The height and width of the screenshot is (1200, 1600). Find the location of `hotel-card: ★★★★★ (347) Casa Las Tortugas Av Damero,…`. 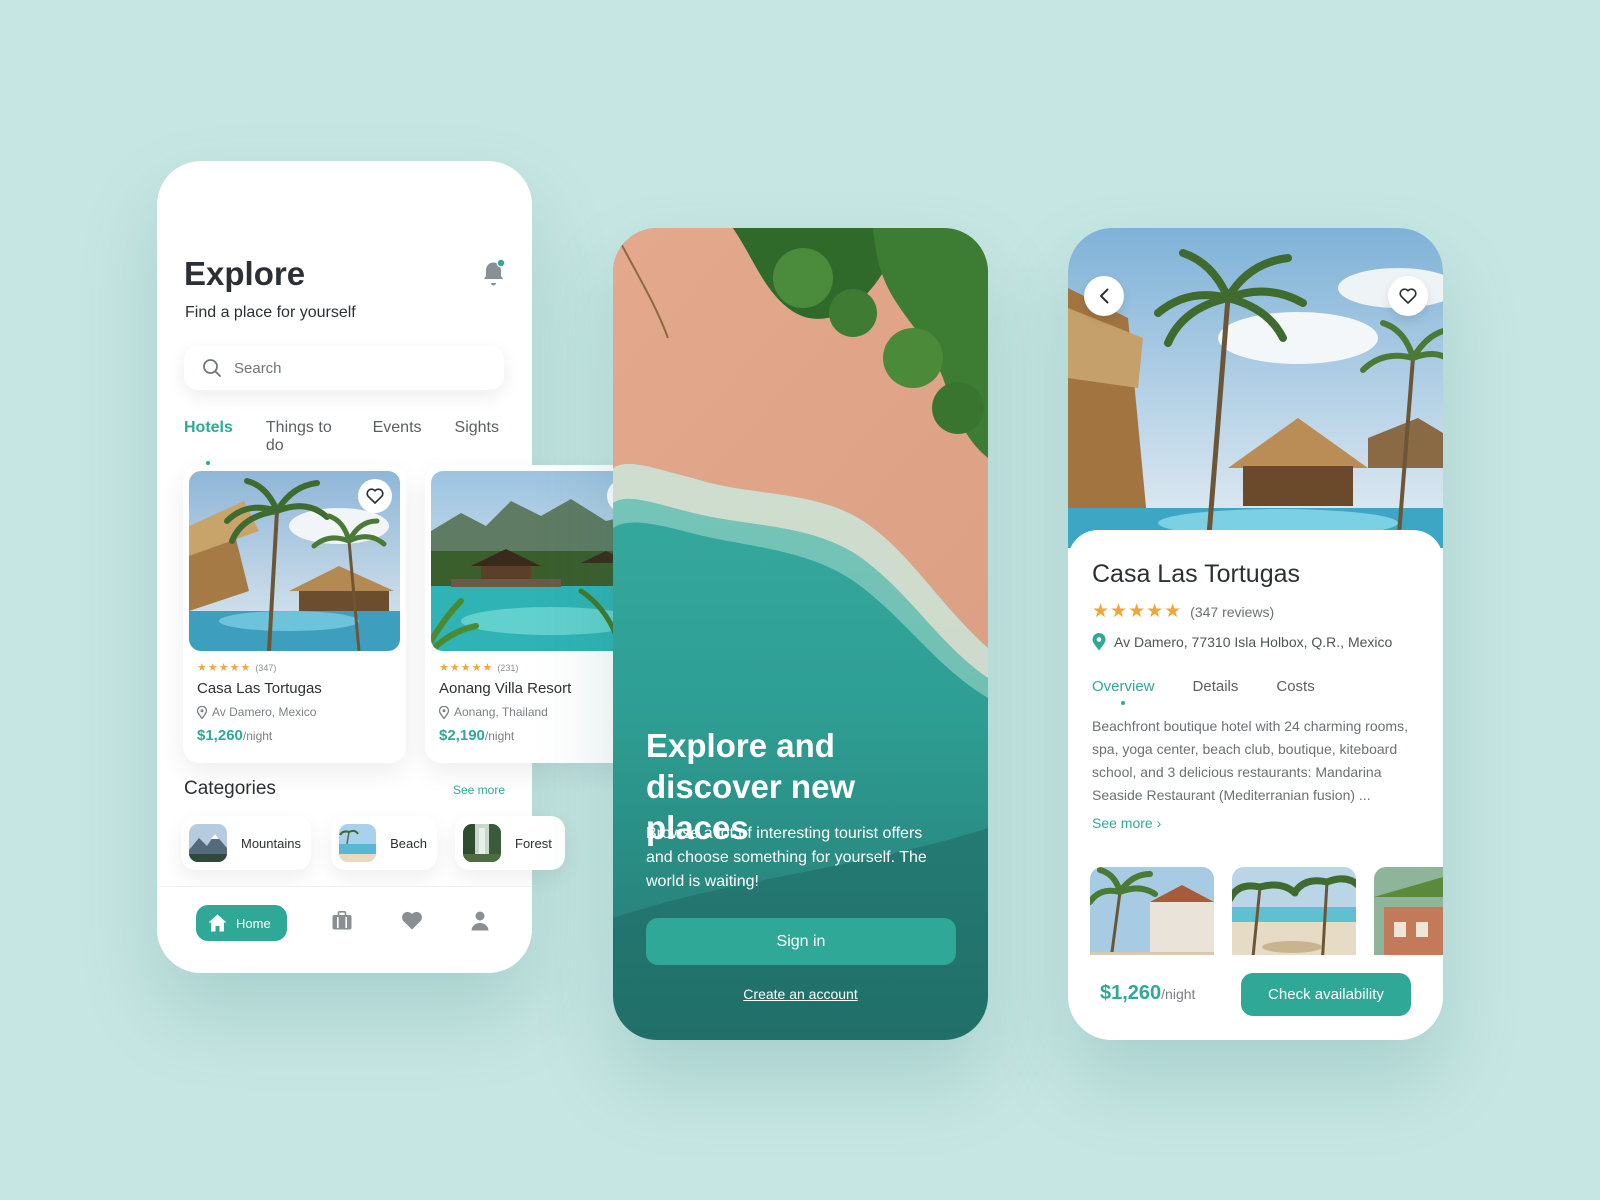

hotel-card: ★★★★★ (347) Casa Las Tortugas Av Damero,… is located at coordinates (294, 614).